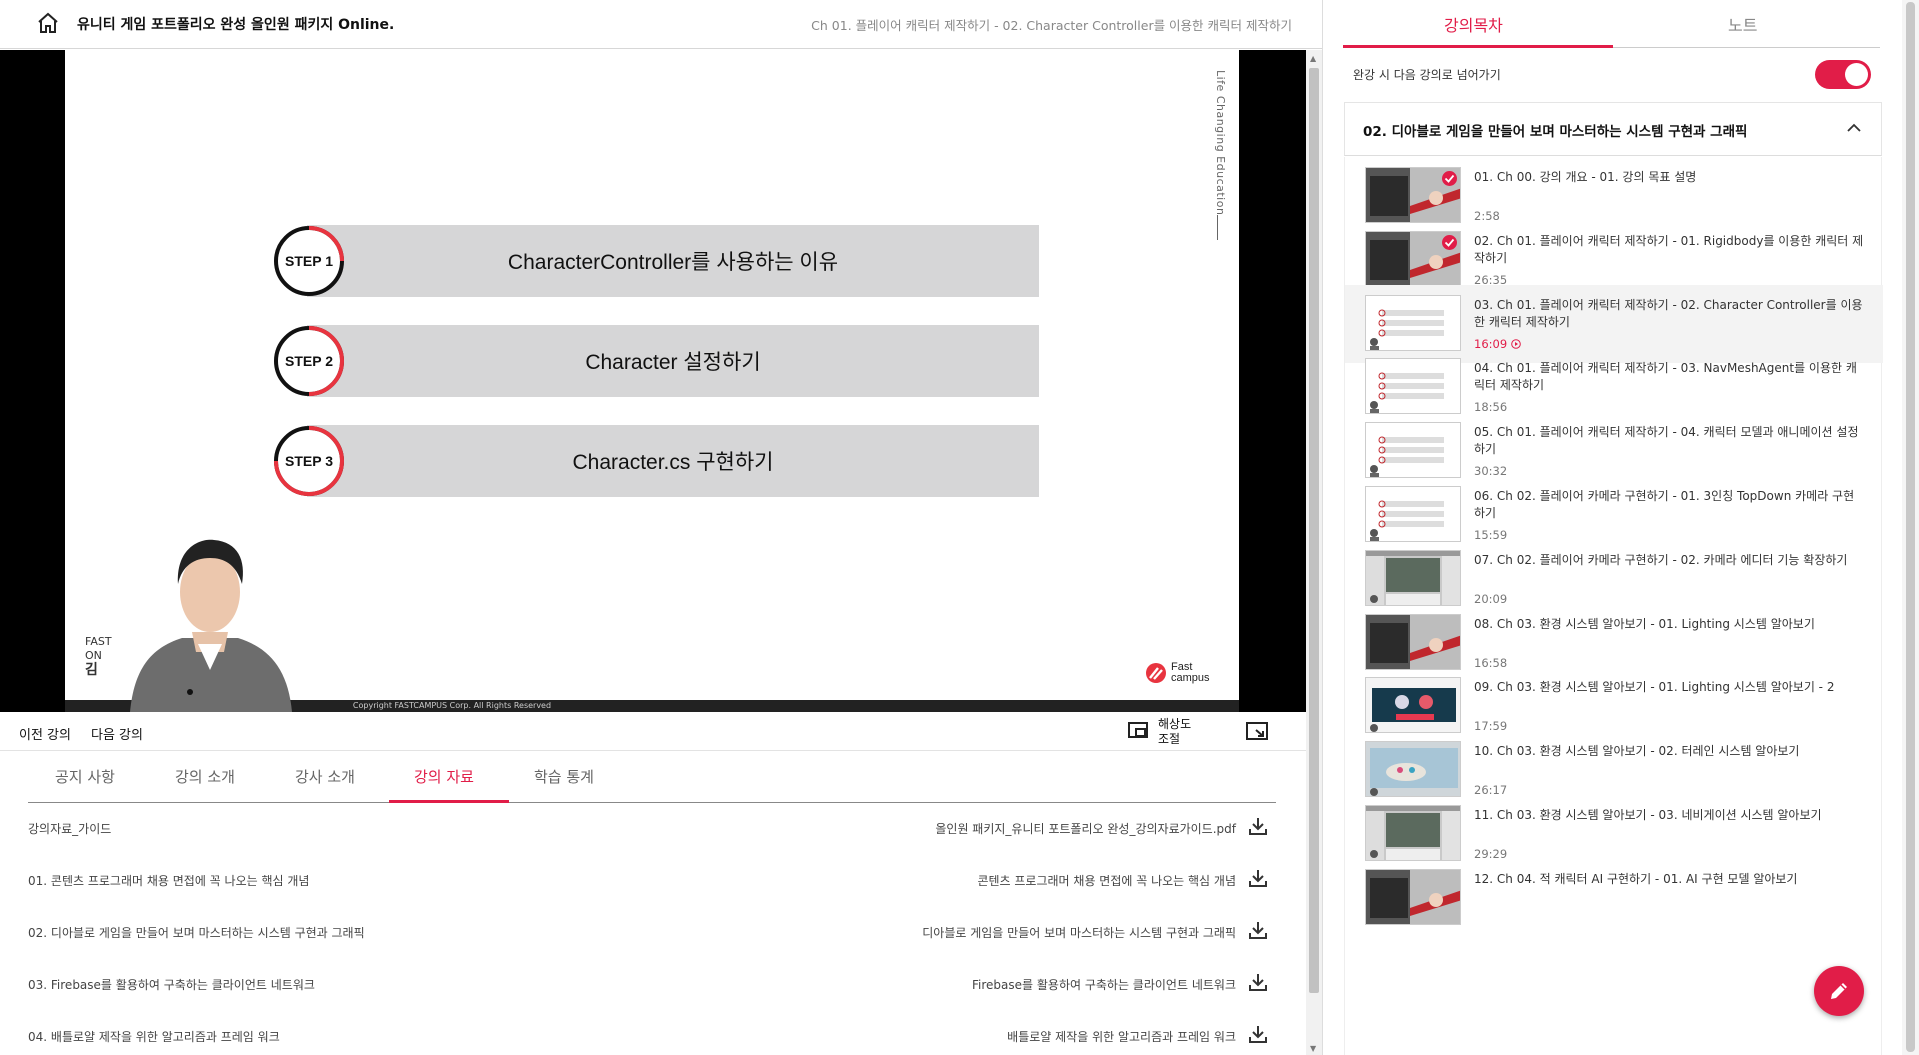  I want to click on write-note-button, so click(1839, 991).